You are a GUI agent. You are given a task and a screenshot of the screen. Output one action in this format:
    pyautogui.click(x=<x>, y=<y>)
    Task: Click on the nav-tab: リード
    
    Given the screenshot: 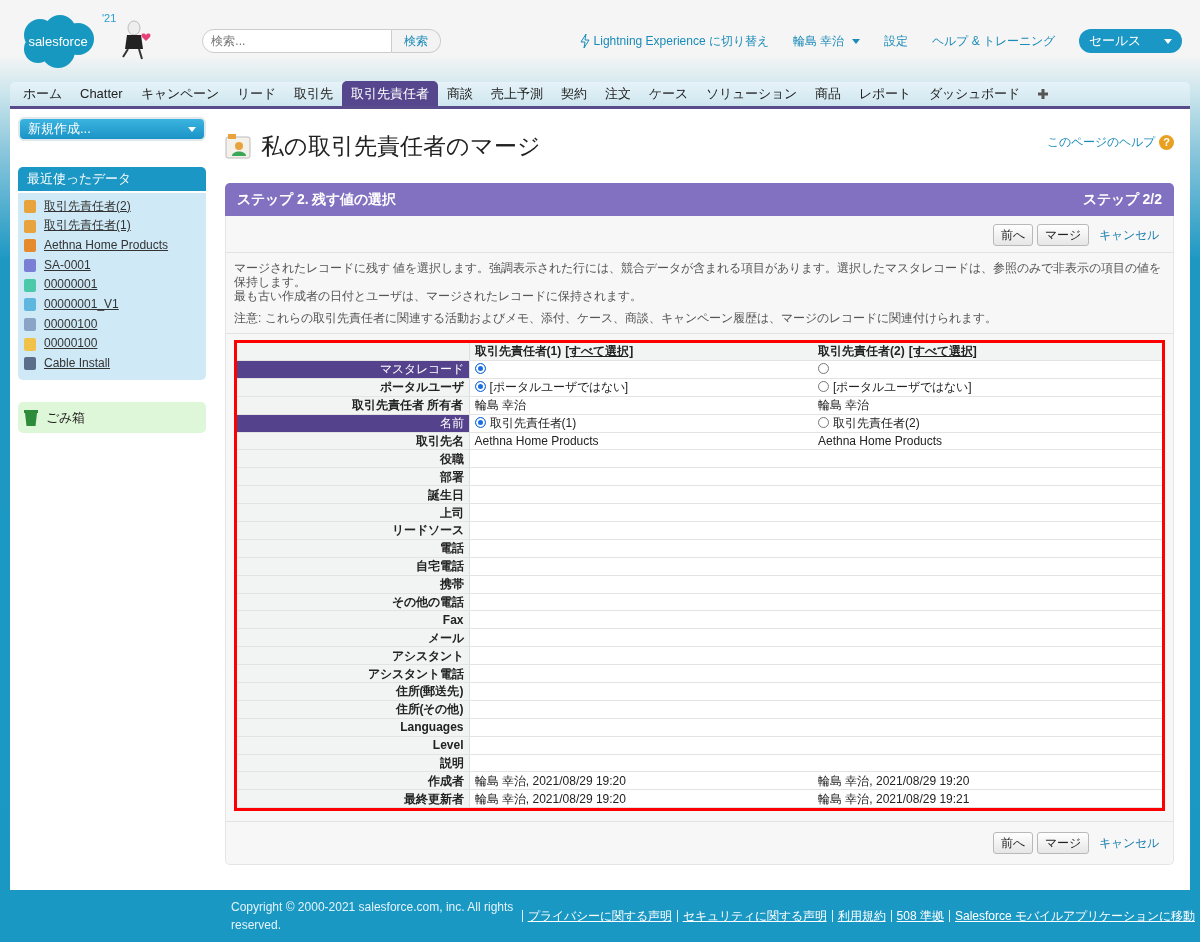 What is the action you would take?
    pyautogui.click(x=256, y=93)
    